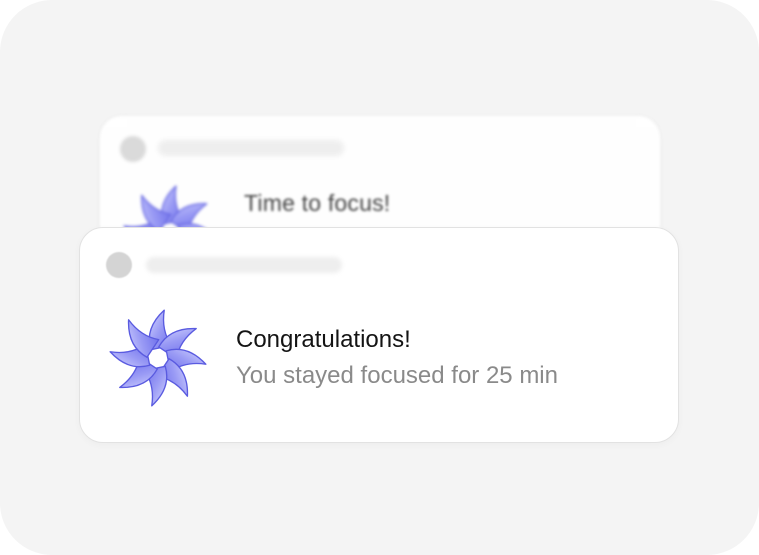  I want to click on pinwheel-logo-icon, so click(158, 358).